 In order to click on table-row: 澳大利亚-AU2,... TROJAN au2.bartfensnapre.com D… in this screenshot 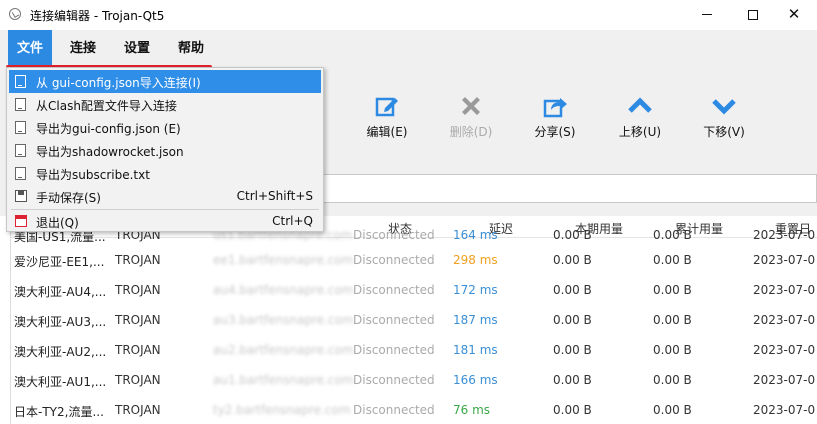, I will do `click(414, 352)`.